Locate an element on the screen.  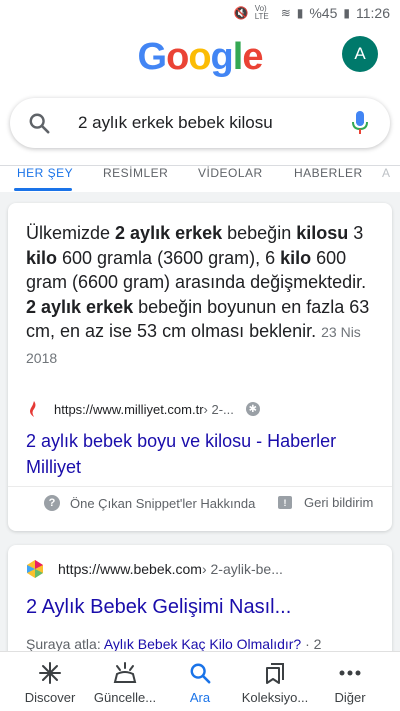
logo-letter: g is located at coordinates (222, 57).